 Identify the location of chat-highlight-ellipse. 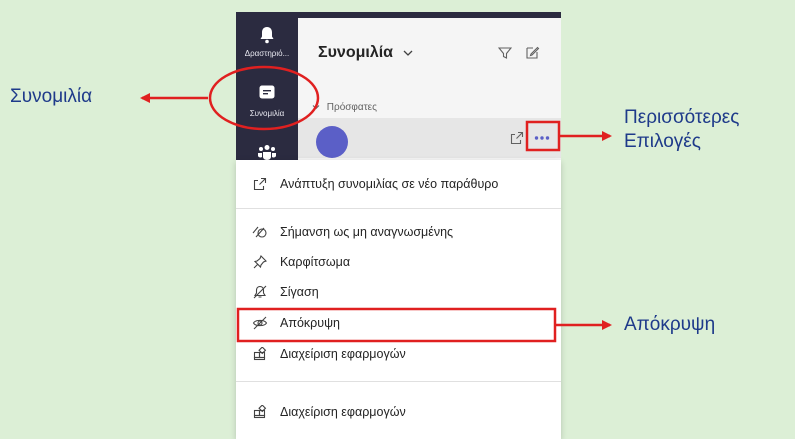
(264, 98).